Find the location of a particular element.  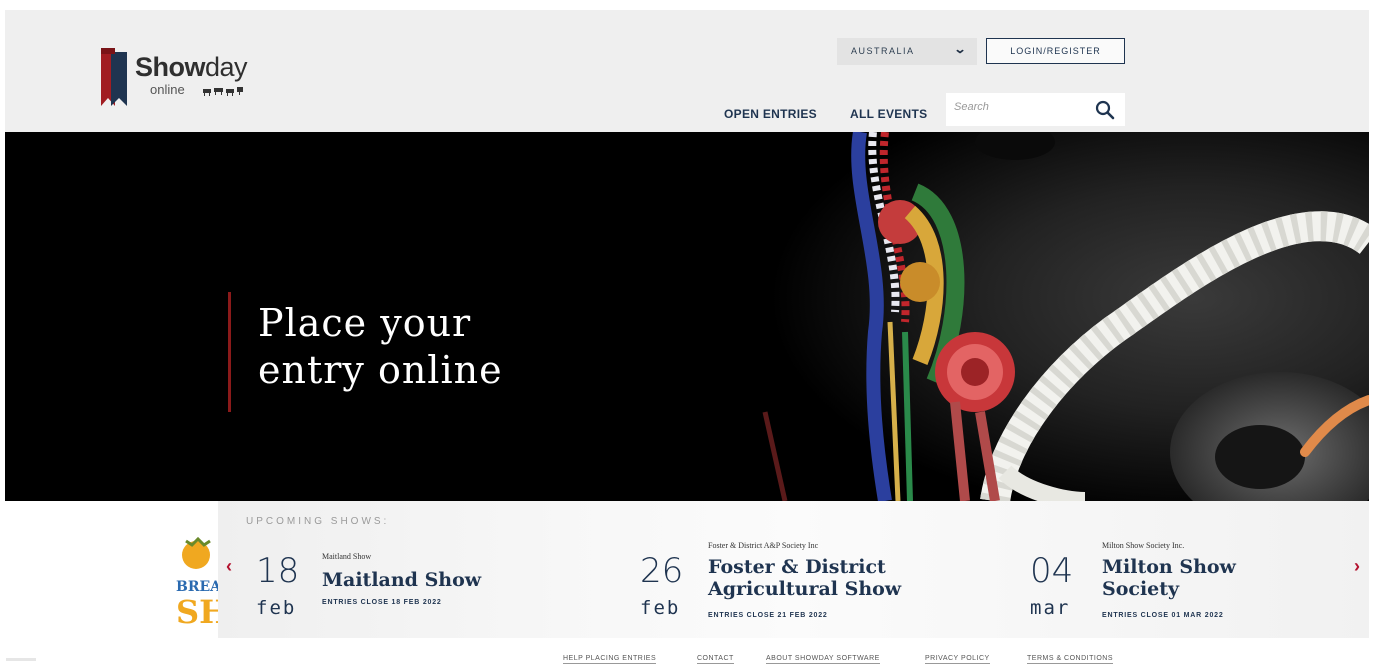

promo-graphic-icon: BREA SH is located at coordinates (197, 582).